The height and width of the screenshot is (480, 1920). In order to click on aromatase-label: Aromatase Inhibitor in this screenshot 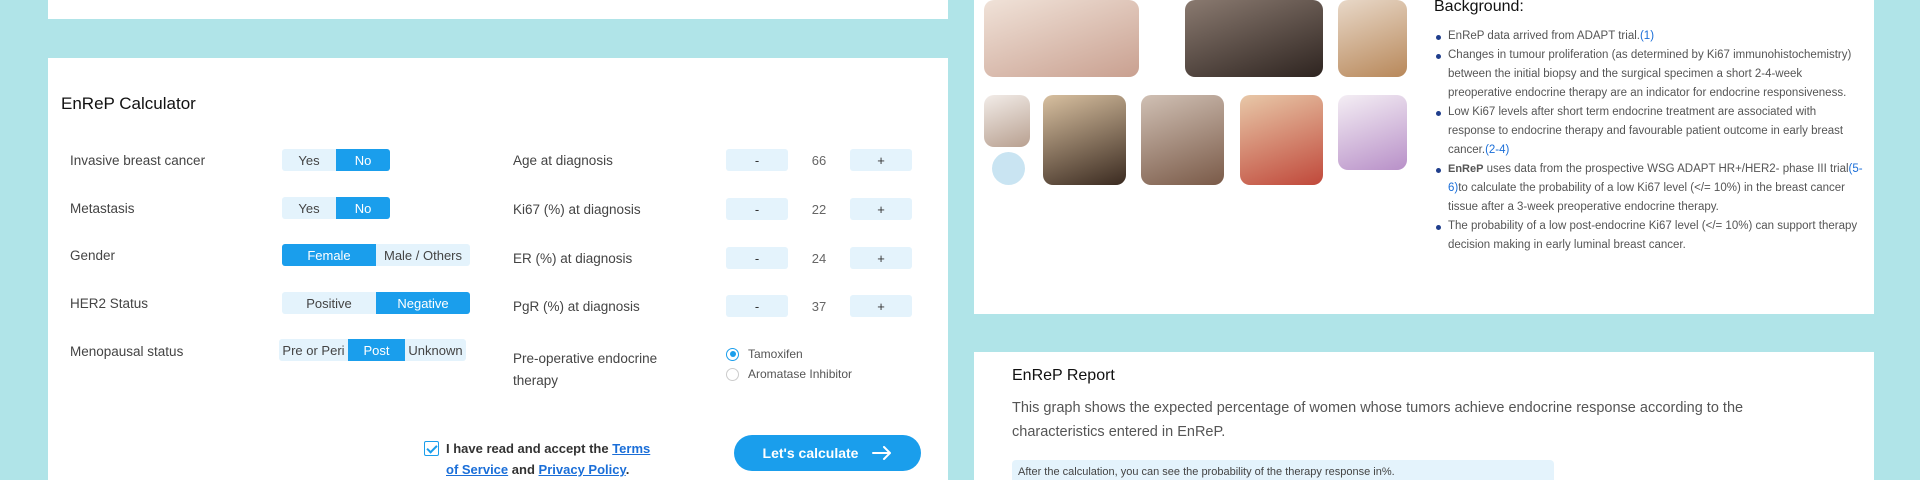, I will do `click(800, 374)`.